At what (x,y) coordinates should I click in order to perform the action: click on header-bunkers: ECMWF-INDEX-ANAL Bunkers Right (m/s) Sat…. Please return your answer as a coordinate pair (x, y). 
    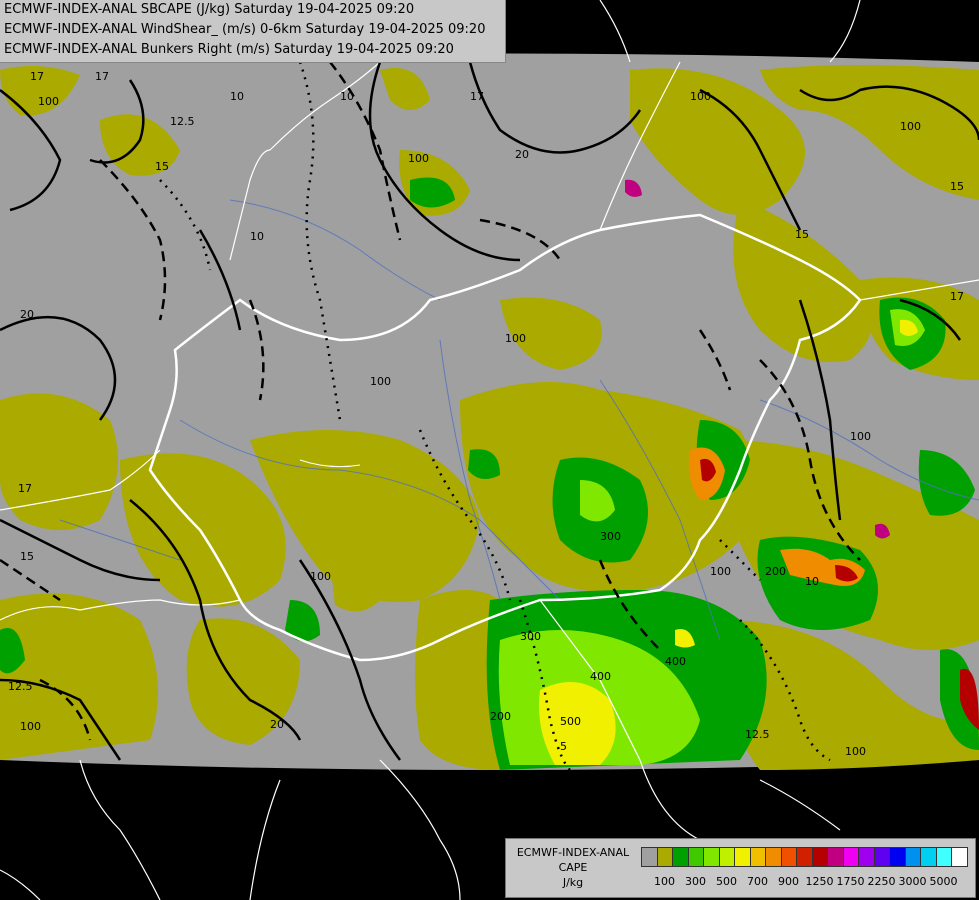
    Looking at the image, I should click on (229, 49).